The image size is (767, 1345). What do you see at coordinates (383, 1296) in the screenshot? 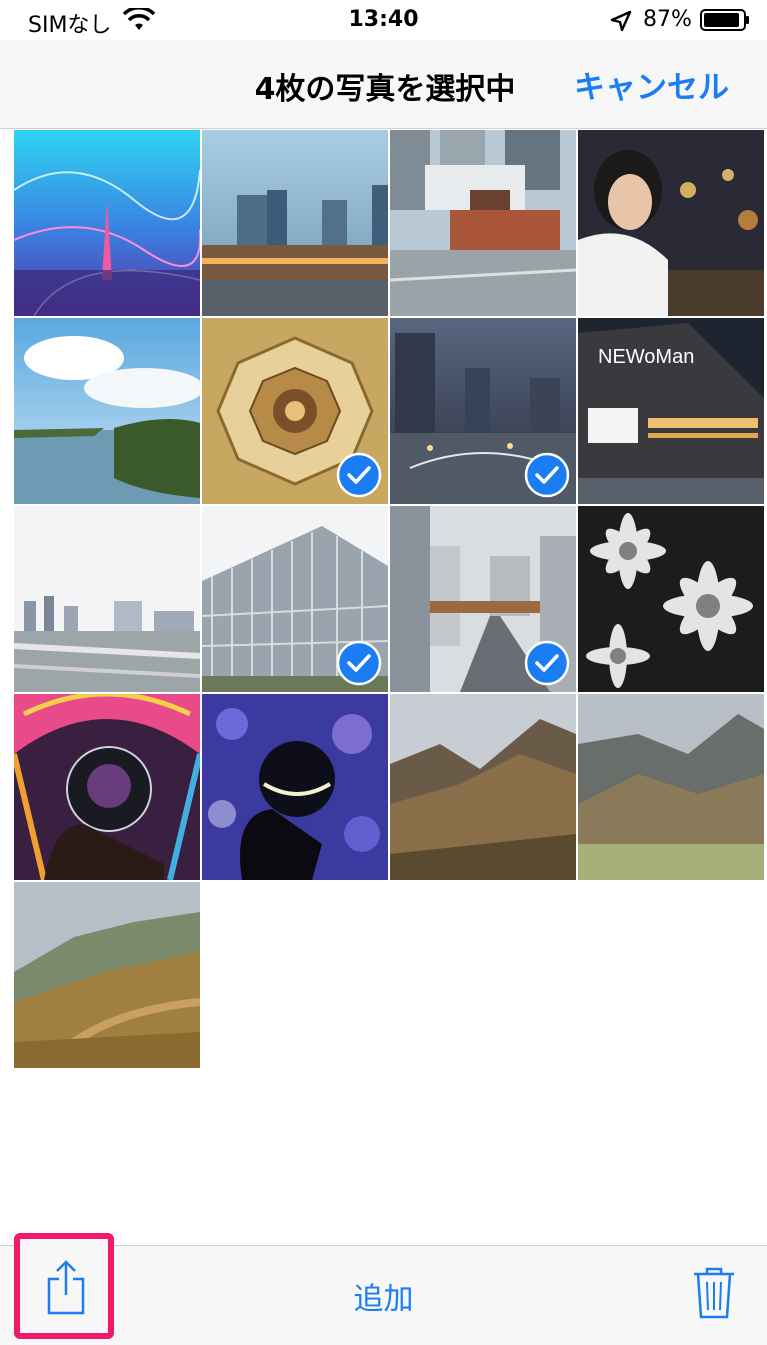
I see `add-button: 追加` at bounding box center [383, 1296].